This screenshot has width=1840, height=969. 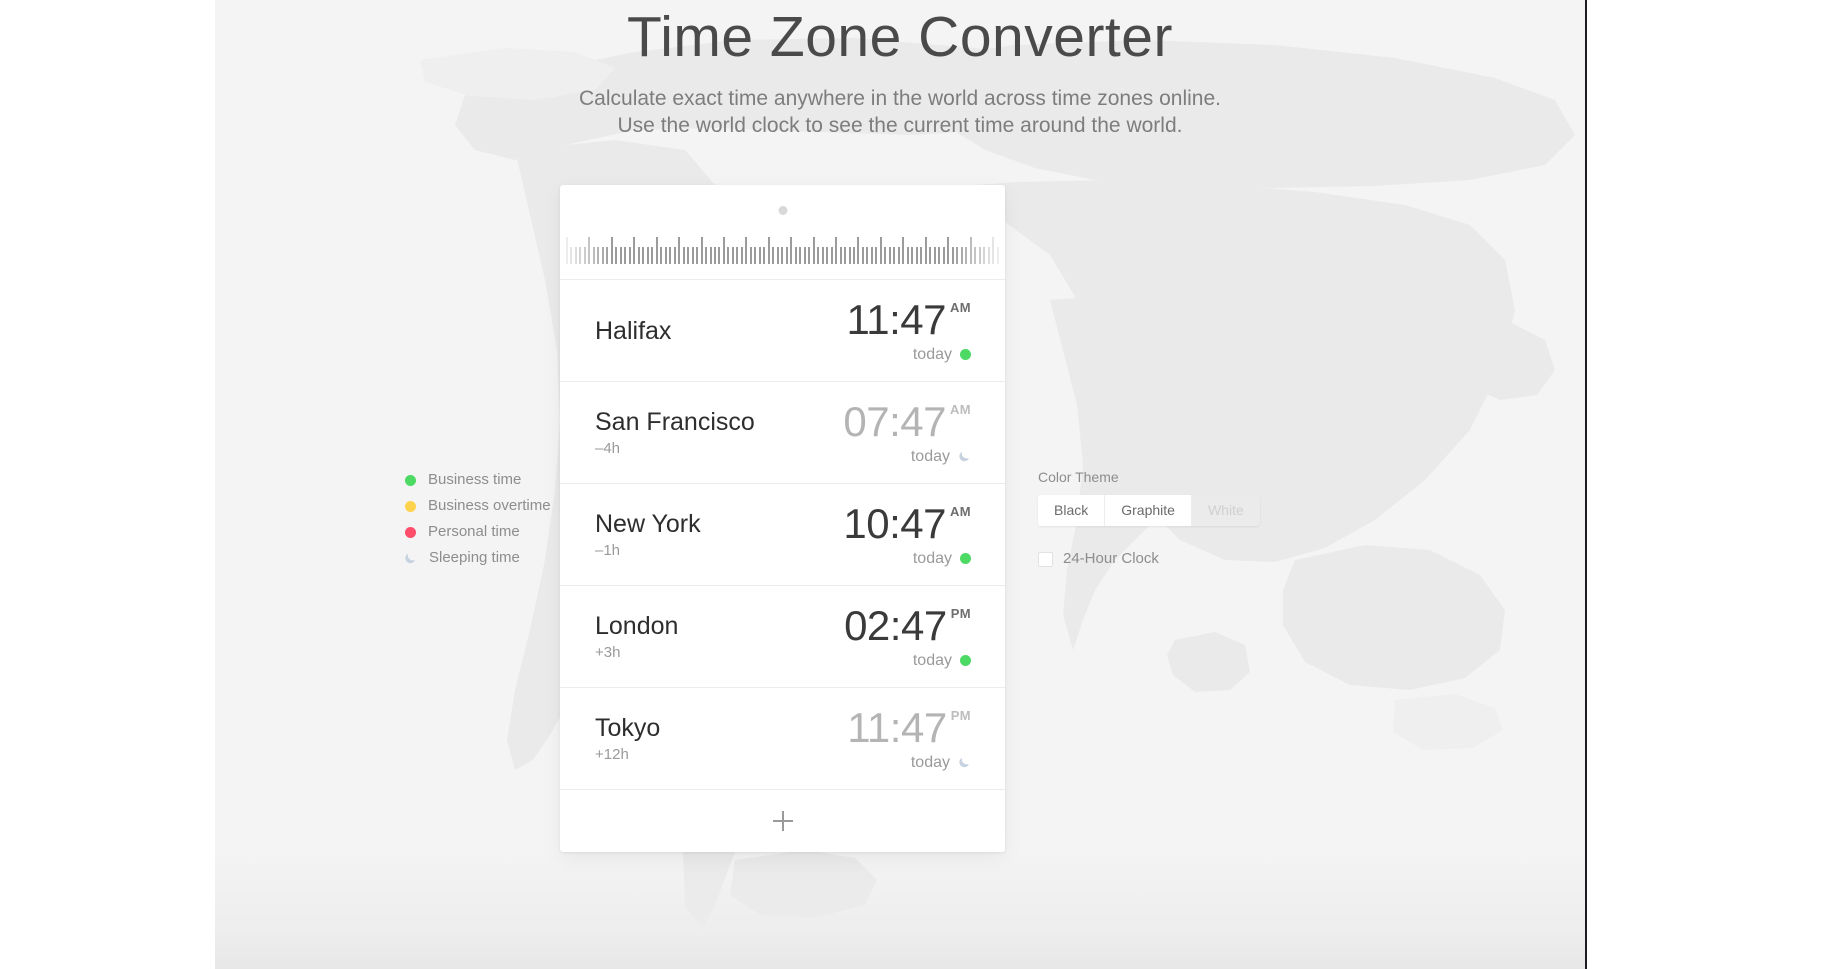 I want to click on city-time-line: 11:47 AM, so click(x=908, y=319).